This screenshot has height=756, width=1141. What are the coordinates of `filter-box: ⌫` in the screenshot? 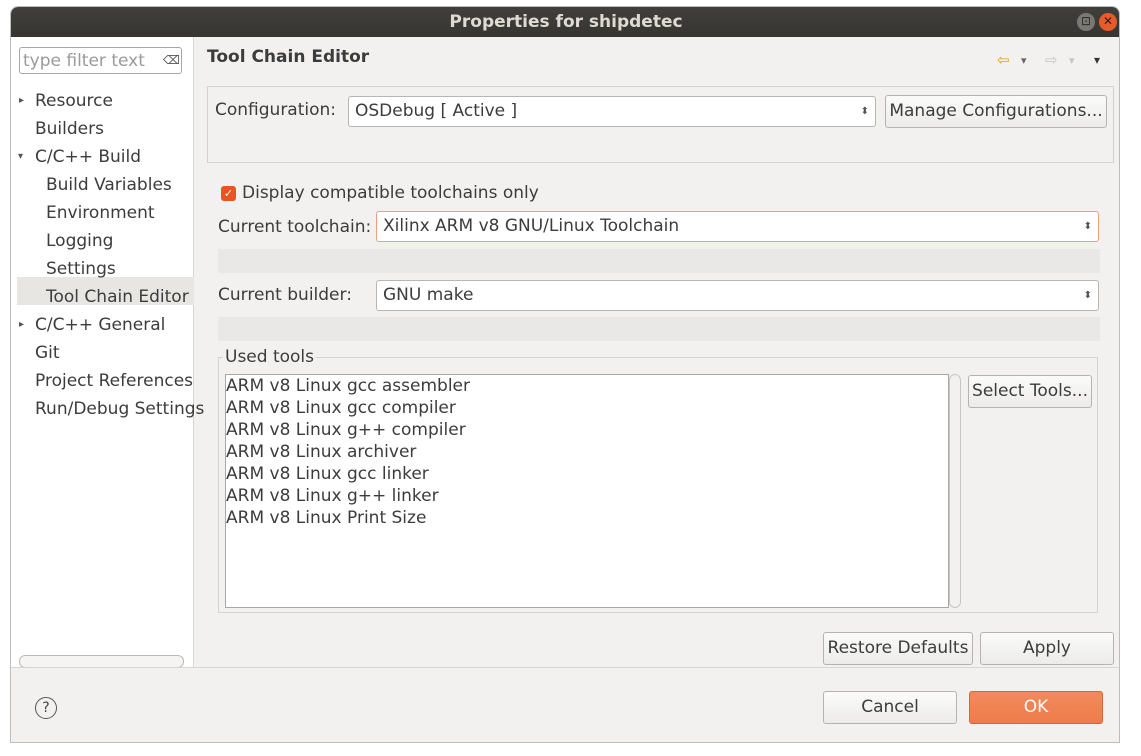 It's located at (100, 60).